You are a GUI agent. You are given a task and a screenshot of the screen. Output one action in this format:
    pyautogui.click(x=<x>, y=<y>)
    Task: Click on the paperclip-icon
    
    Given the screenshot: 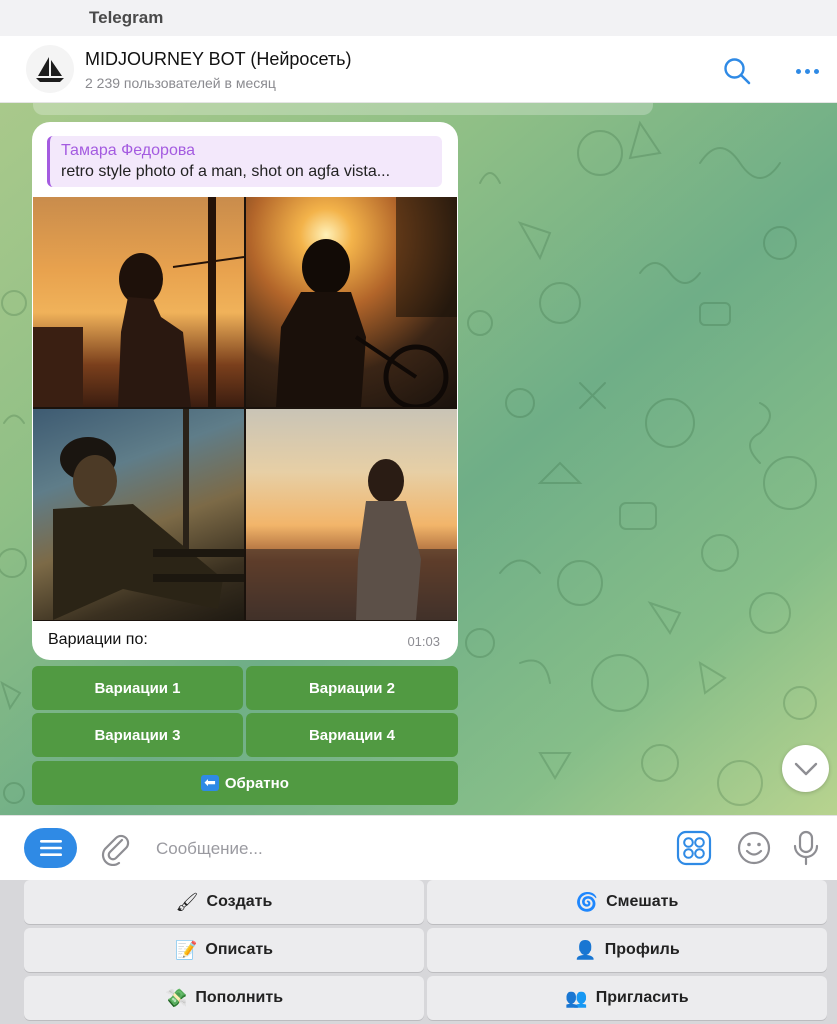 What is the action you would take?
    pyautogui.click(x=115, y=850)
    